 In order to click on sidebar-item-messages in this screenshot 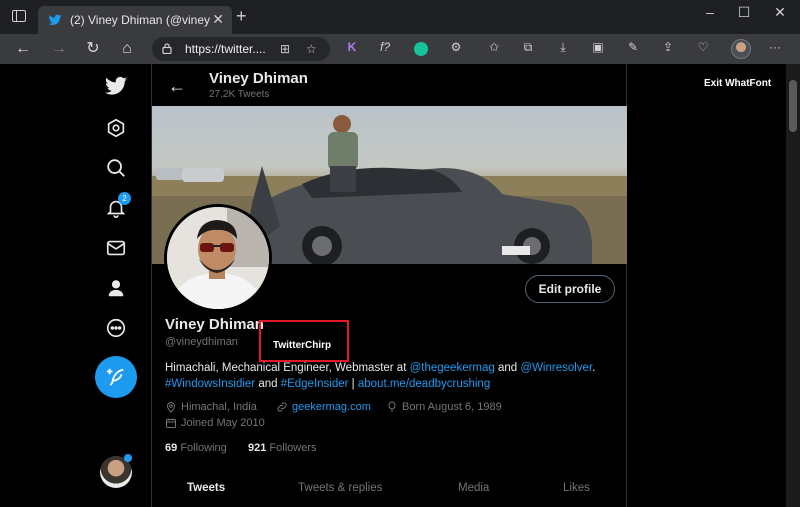, I will do `click(116, 248)`.